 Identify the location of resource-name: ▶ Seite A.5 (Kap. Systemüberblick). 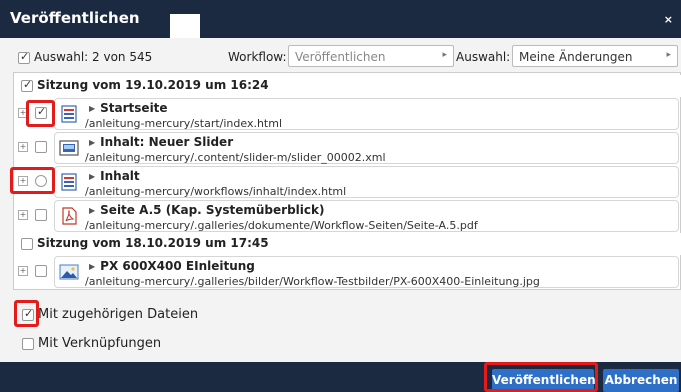
(207, 210).